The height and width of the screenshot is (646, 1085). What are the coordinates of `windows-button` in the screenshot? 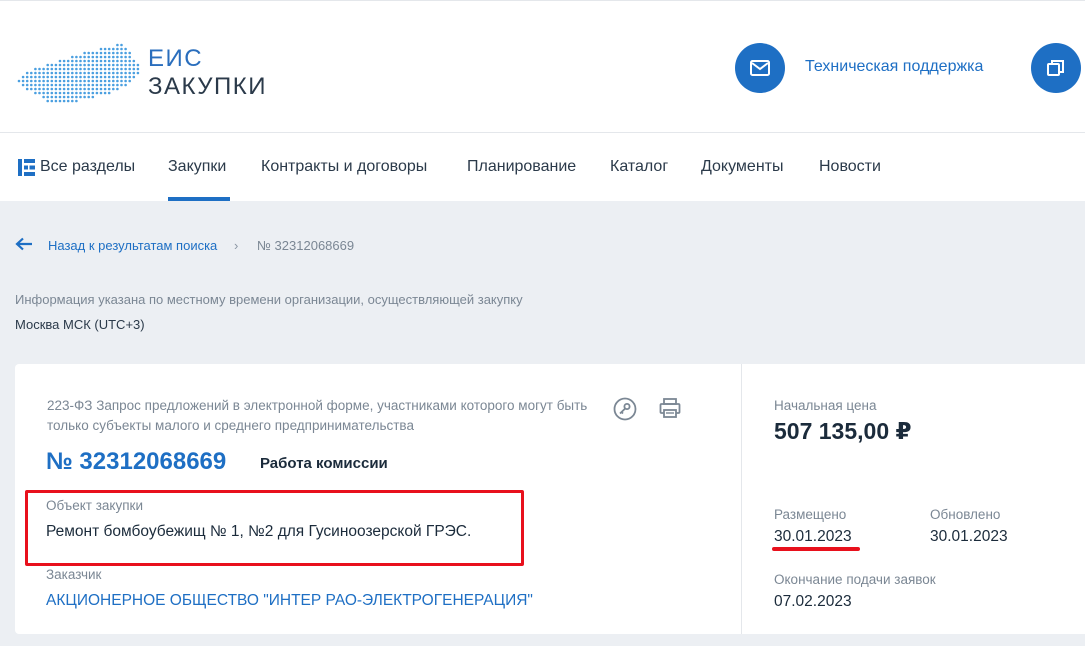 It's located at (1056, 68).